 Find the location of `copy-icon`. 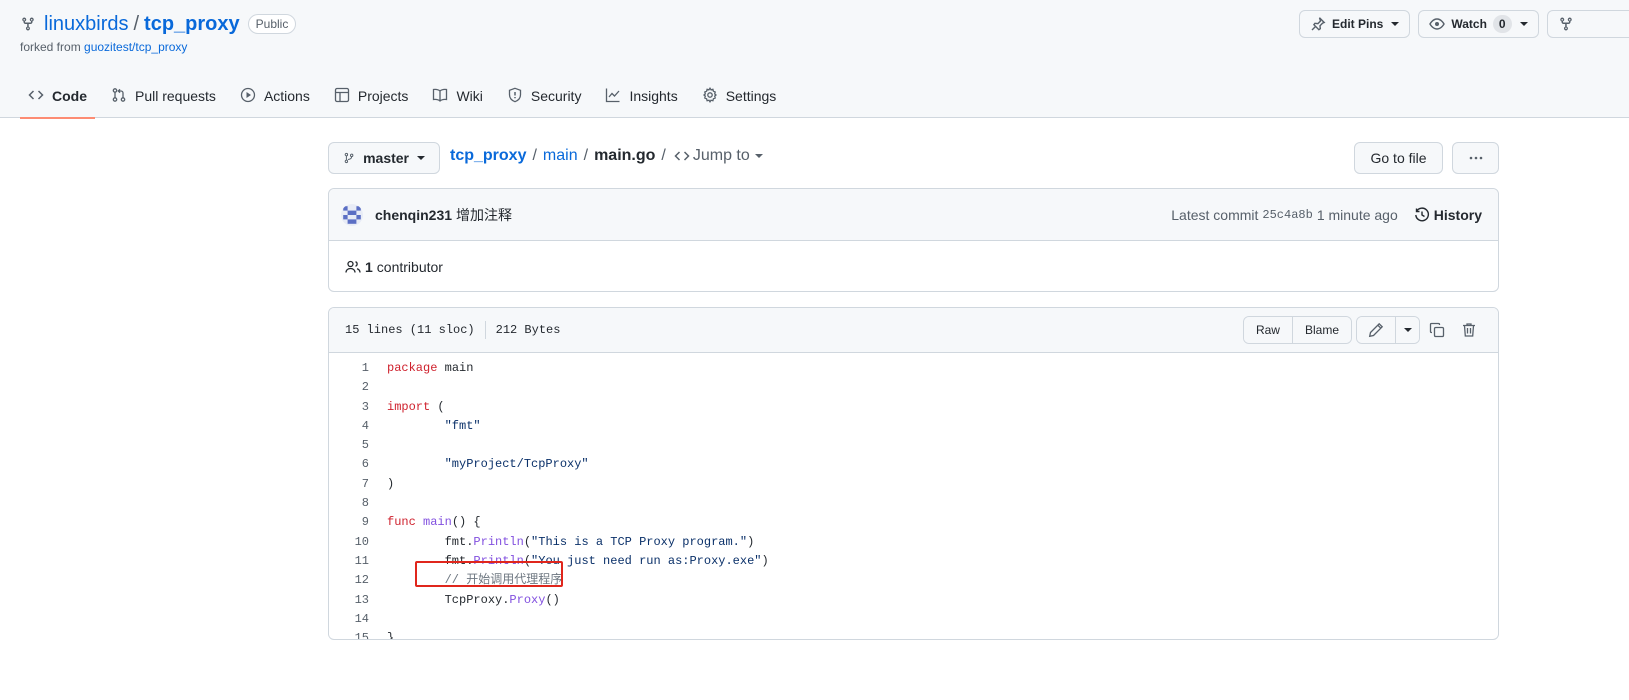

copy-icon is located at coordinates (1437, 330).